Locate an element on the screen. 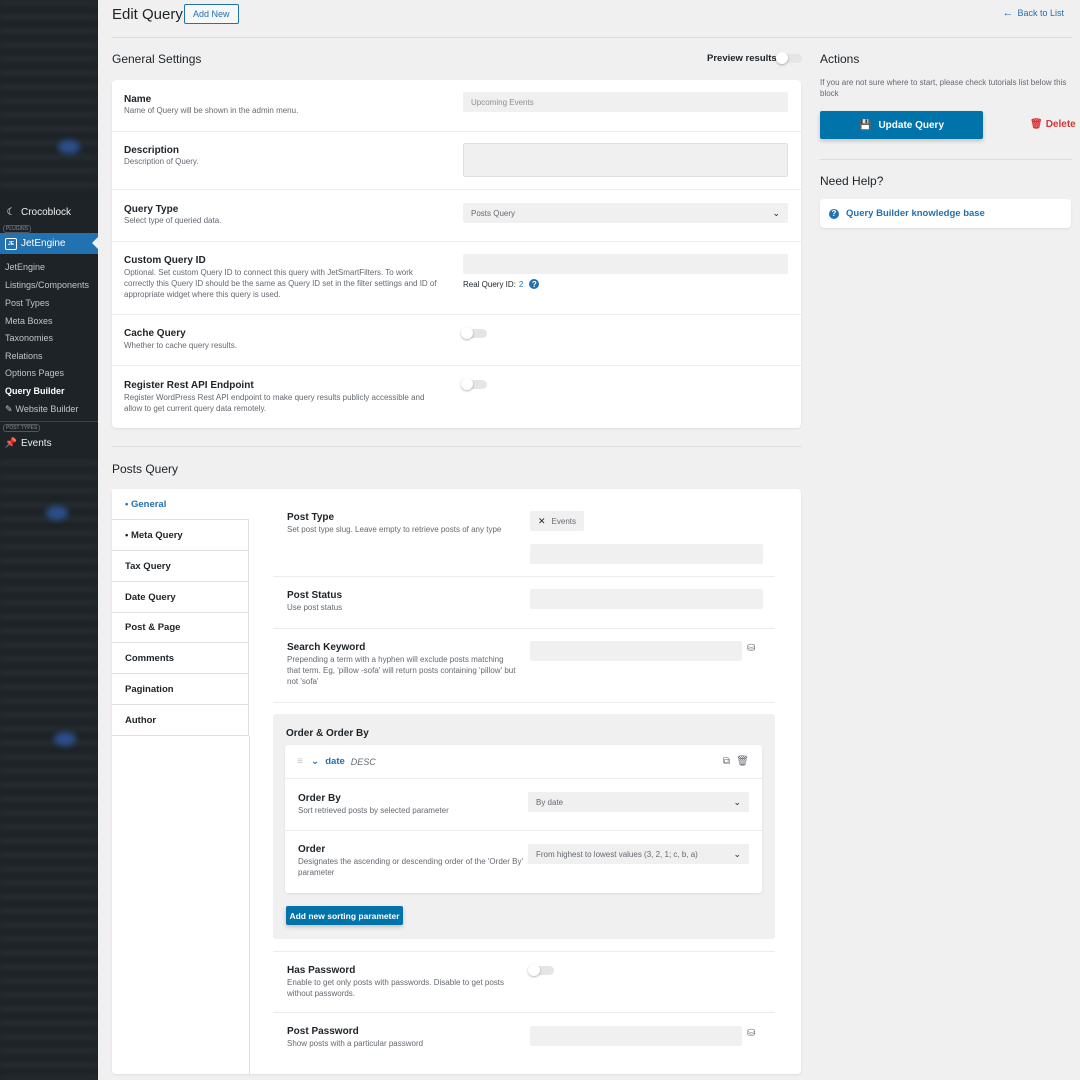 The height and width of the screenshot is (1080, 1080). order-by-label: Order By is located at coordinates (319, 798).